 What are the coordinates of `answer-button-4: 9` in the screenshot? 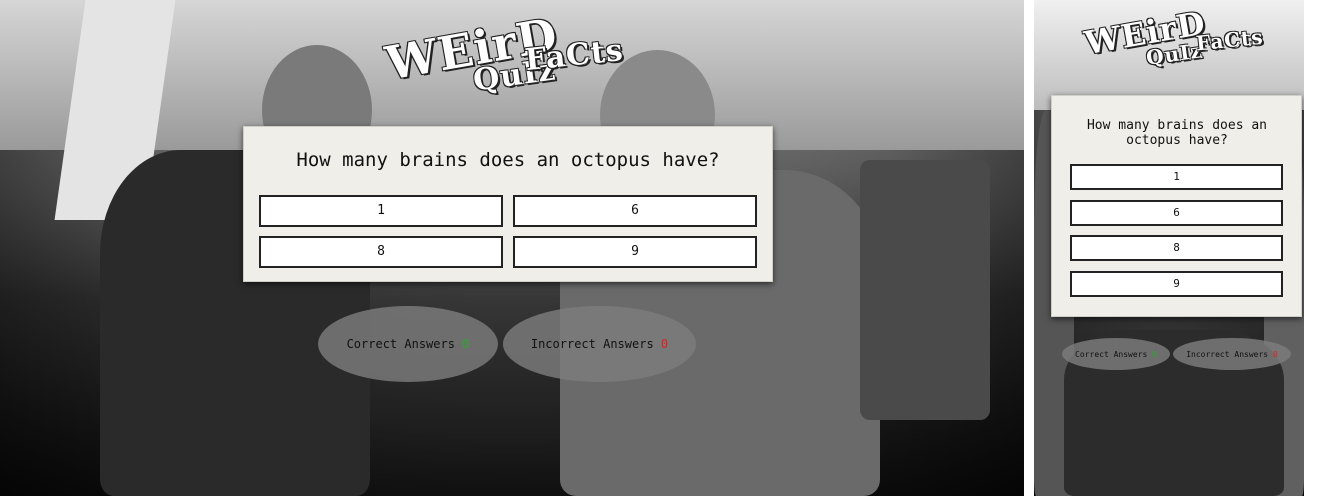 It's located at (635, 252).